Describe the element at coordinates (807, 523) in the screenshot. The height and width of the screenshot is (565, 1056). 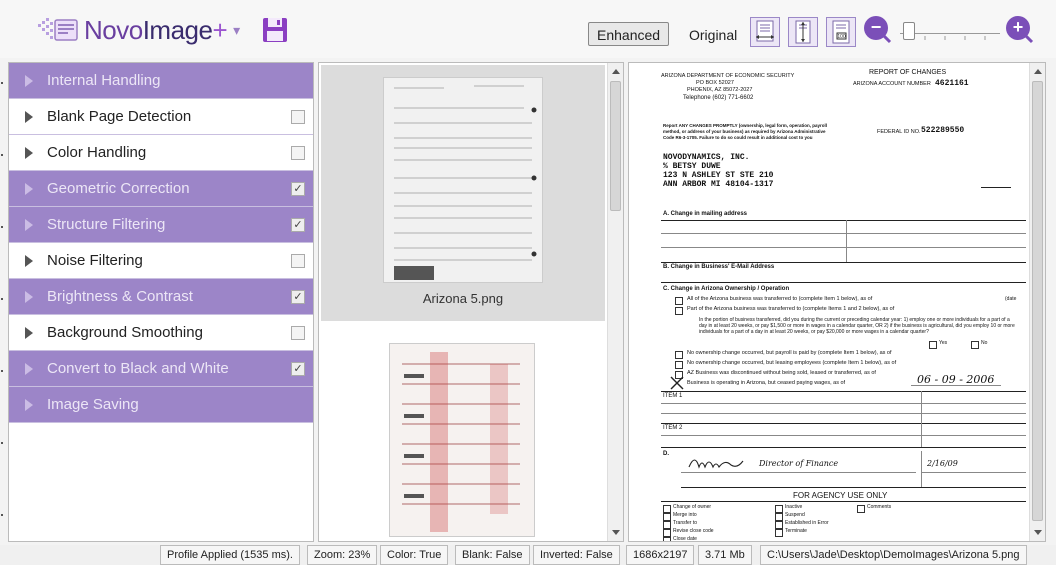
I see `doc-agency-item: Established in Error` at that location.